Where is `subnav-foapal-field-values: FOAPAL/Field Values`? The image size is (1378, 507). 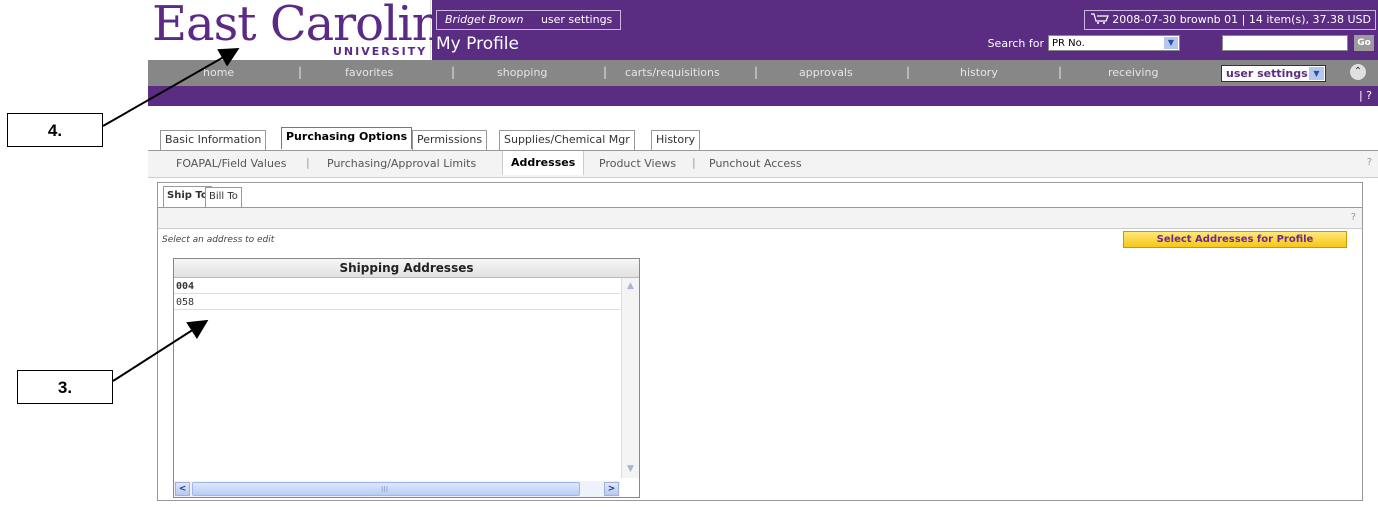
subnav-foapal-field-values: FOAPAL/Field Values is located at coordinates (231, 163).